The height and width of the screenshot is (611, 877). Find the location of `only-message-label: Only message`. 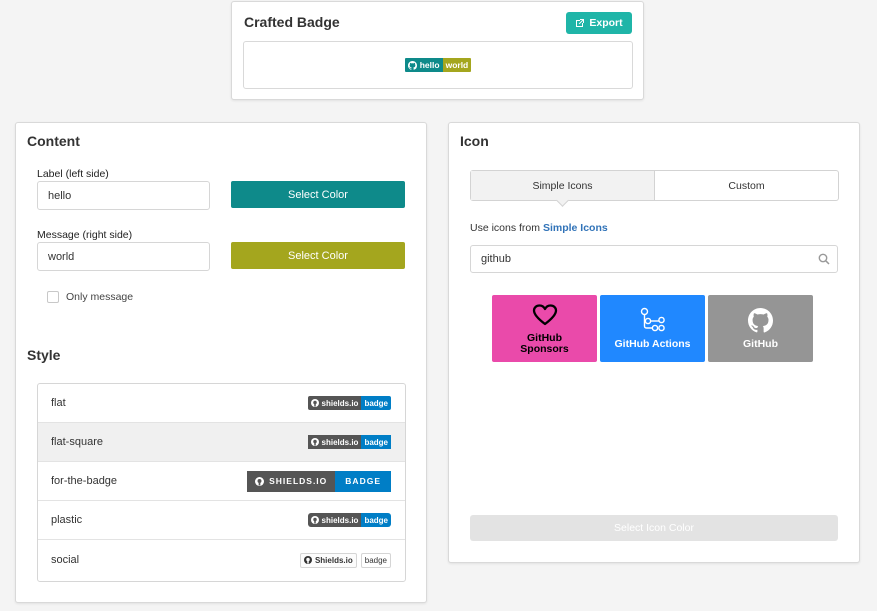

only-message-label: Only message is located at coordinates (100, 297).